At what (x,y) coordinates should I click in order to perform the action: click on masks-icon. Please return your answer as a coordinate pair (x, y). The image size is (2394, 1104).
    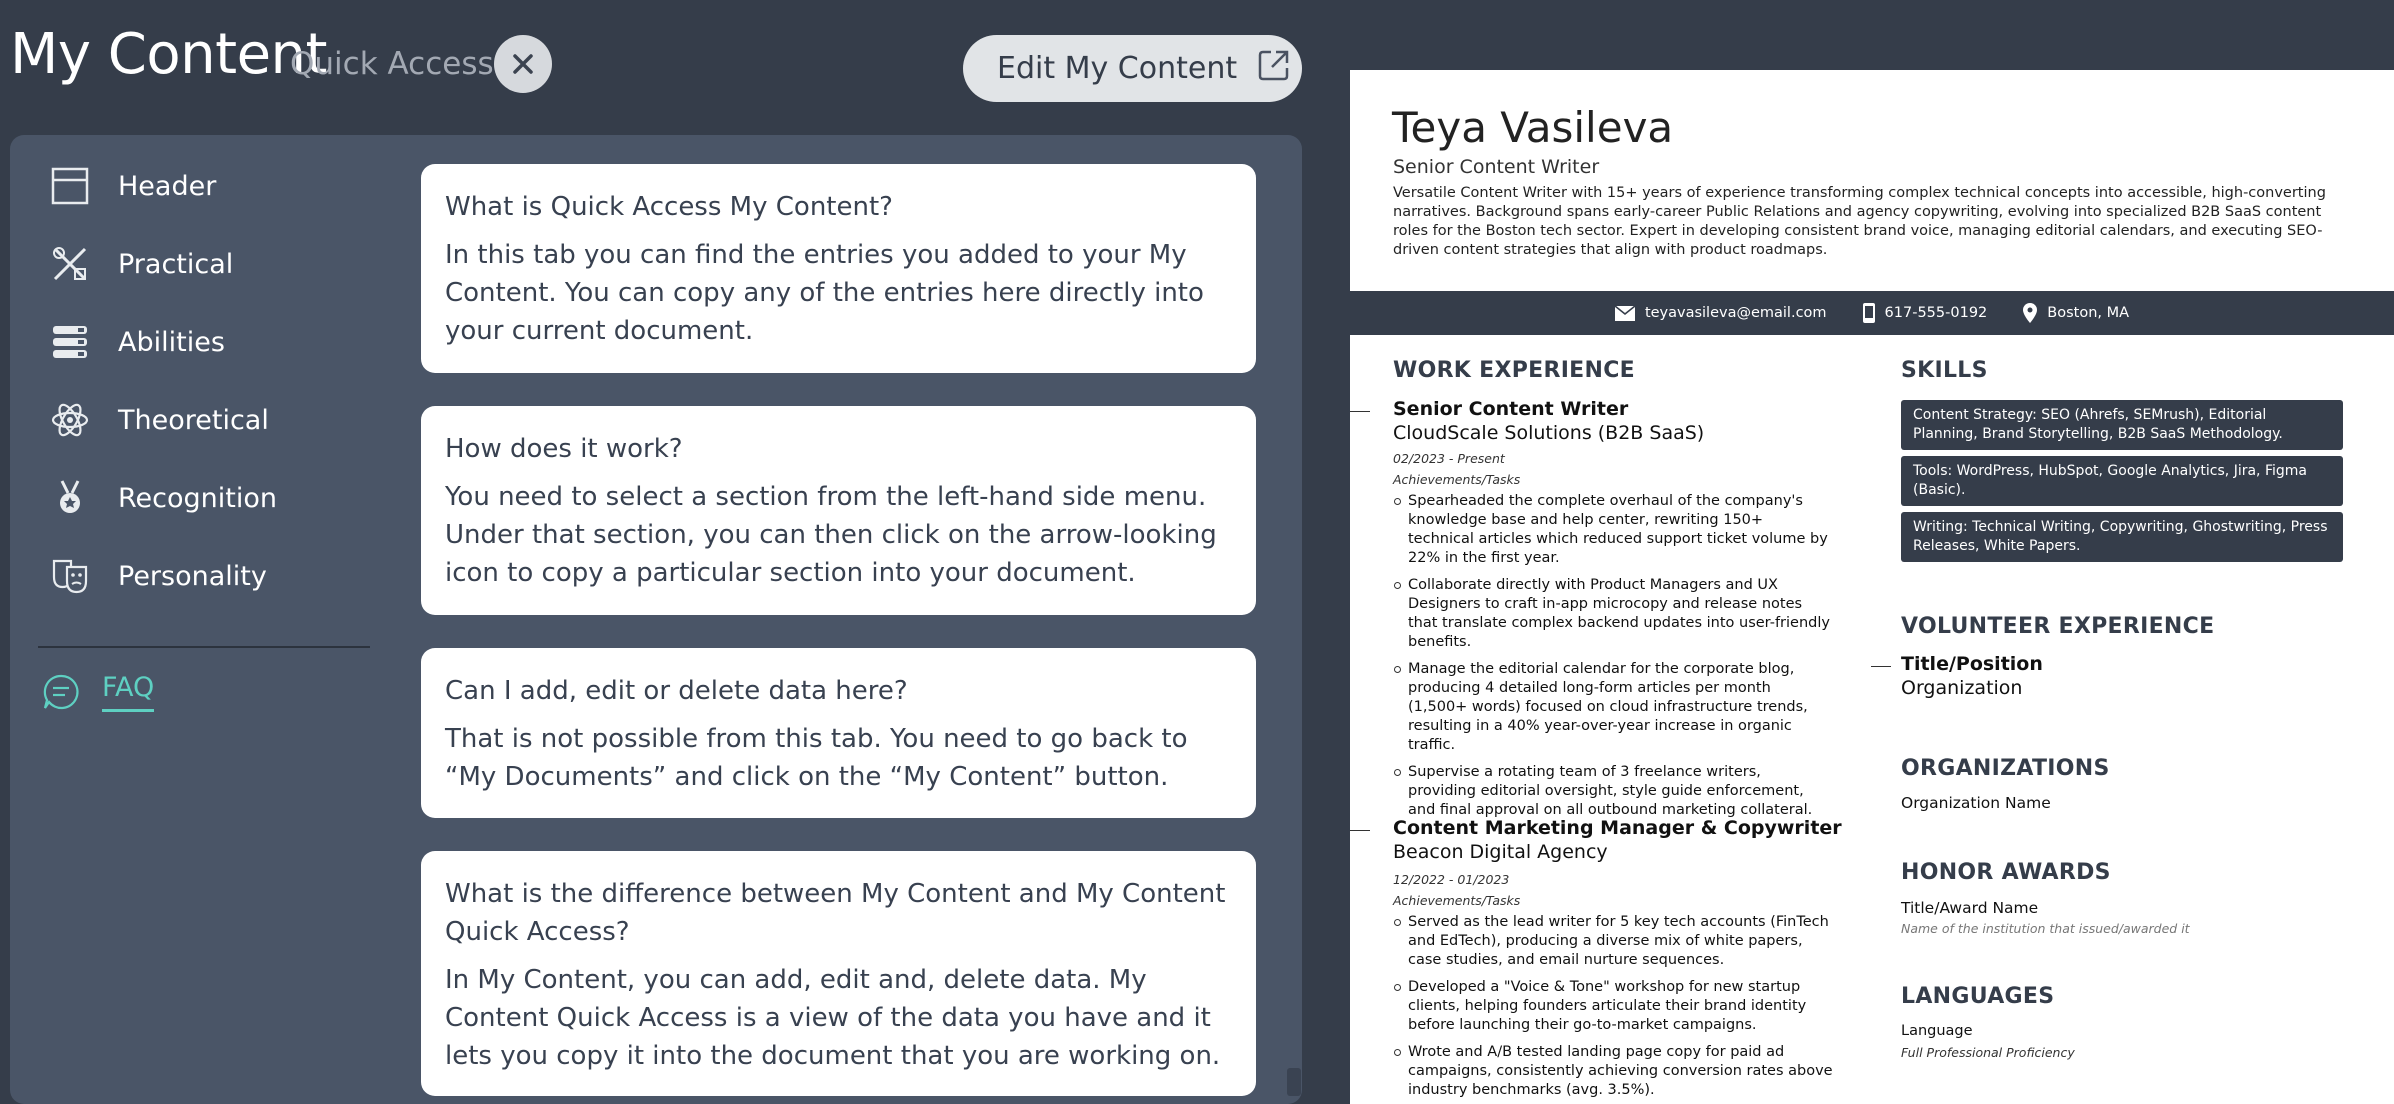
    Looking at the image, I should click on (70, 576).